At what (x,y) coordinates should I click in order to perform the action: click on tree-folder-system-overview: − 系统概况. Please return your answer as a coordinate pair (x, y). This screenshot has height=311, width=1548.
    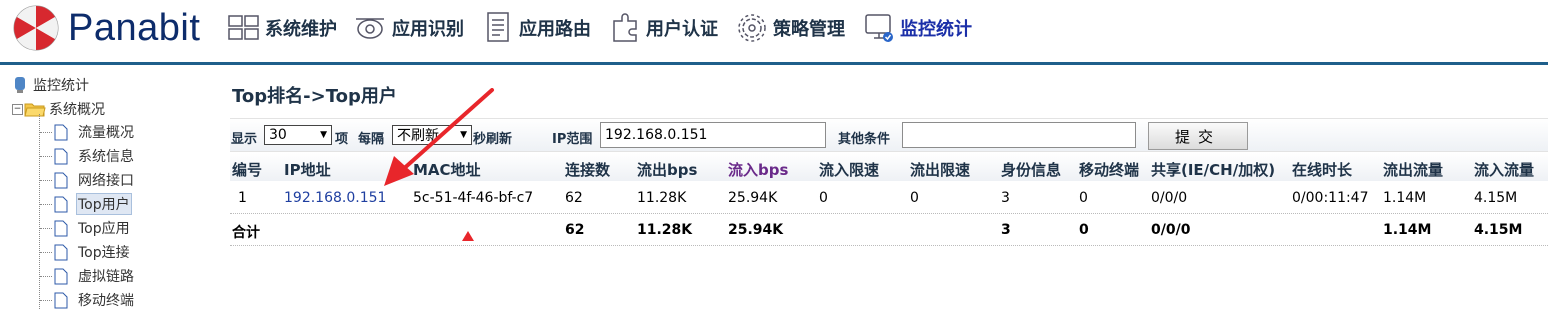
    Looking at the image, I should click on (58, 109).